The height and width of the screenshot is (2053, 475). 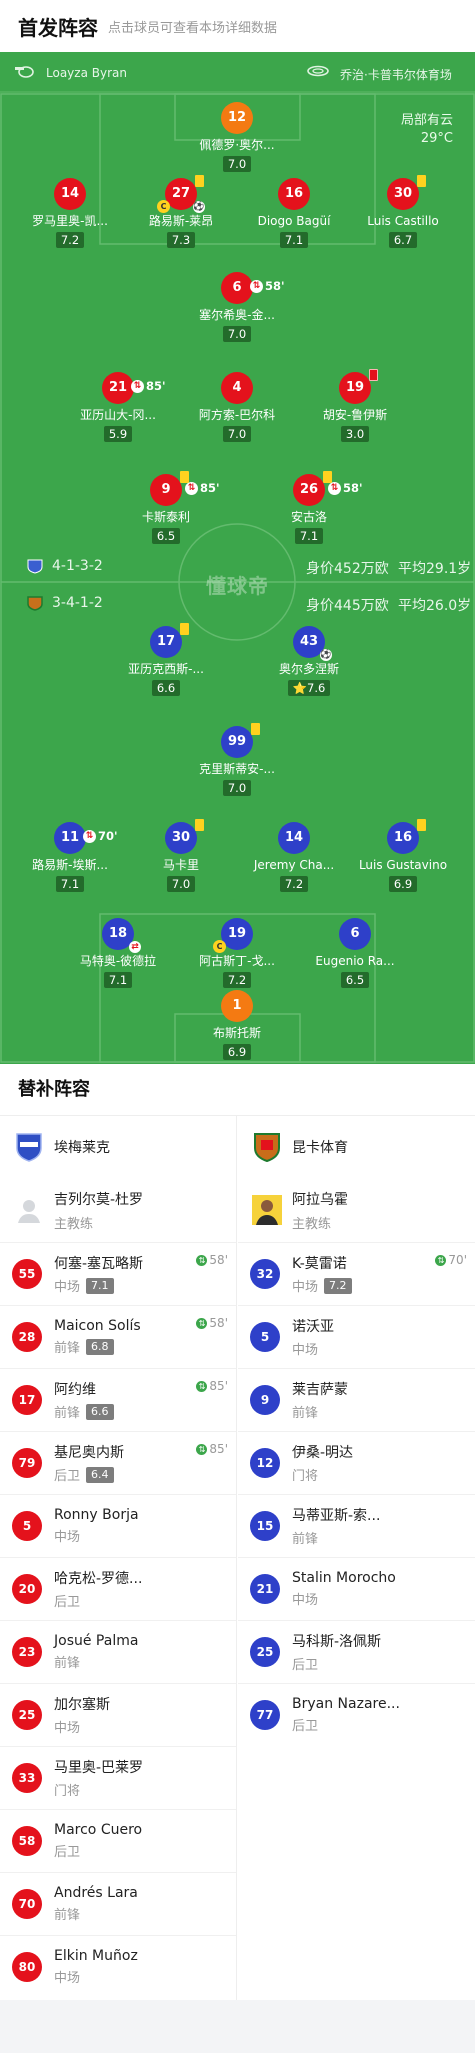 What do you see at coordinates (355, 405) in the screenshot?
I see `home-player-19: 19 胡安-鲁伊斯 3.0` at bounding box center [355, 405].